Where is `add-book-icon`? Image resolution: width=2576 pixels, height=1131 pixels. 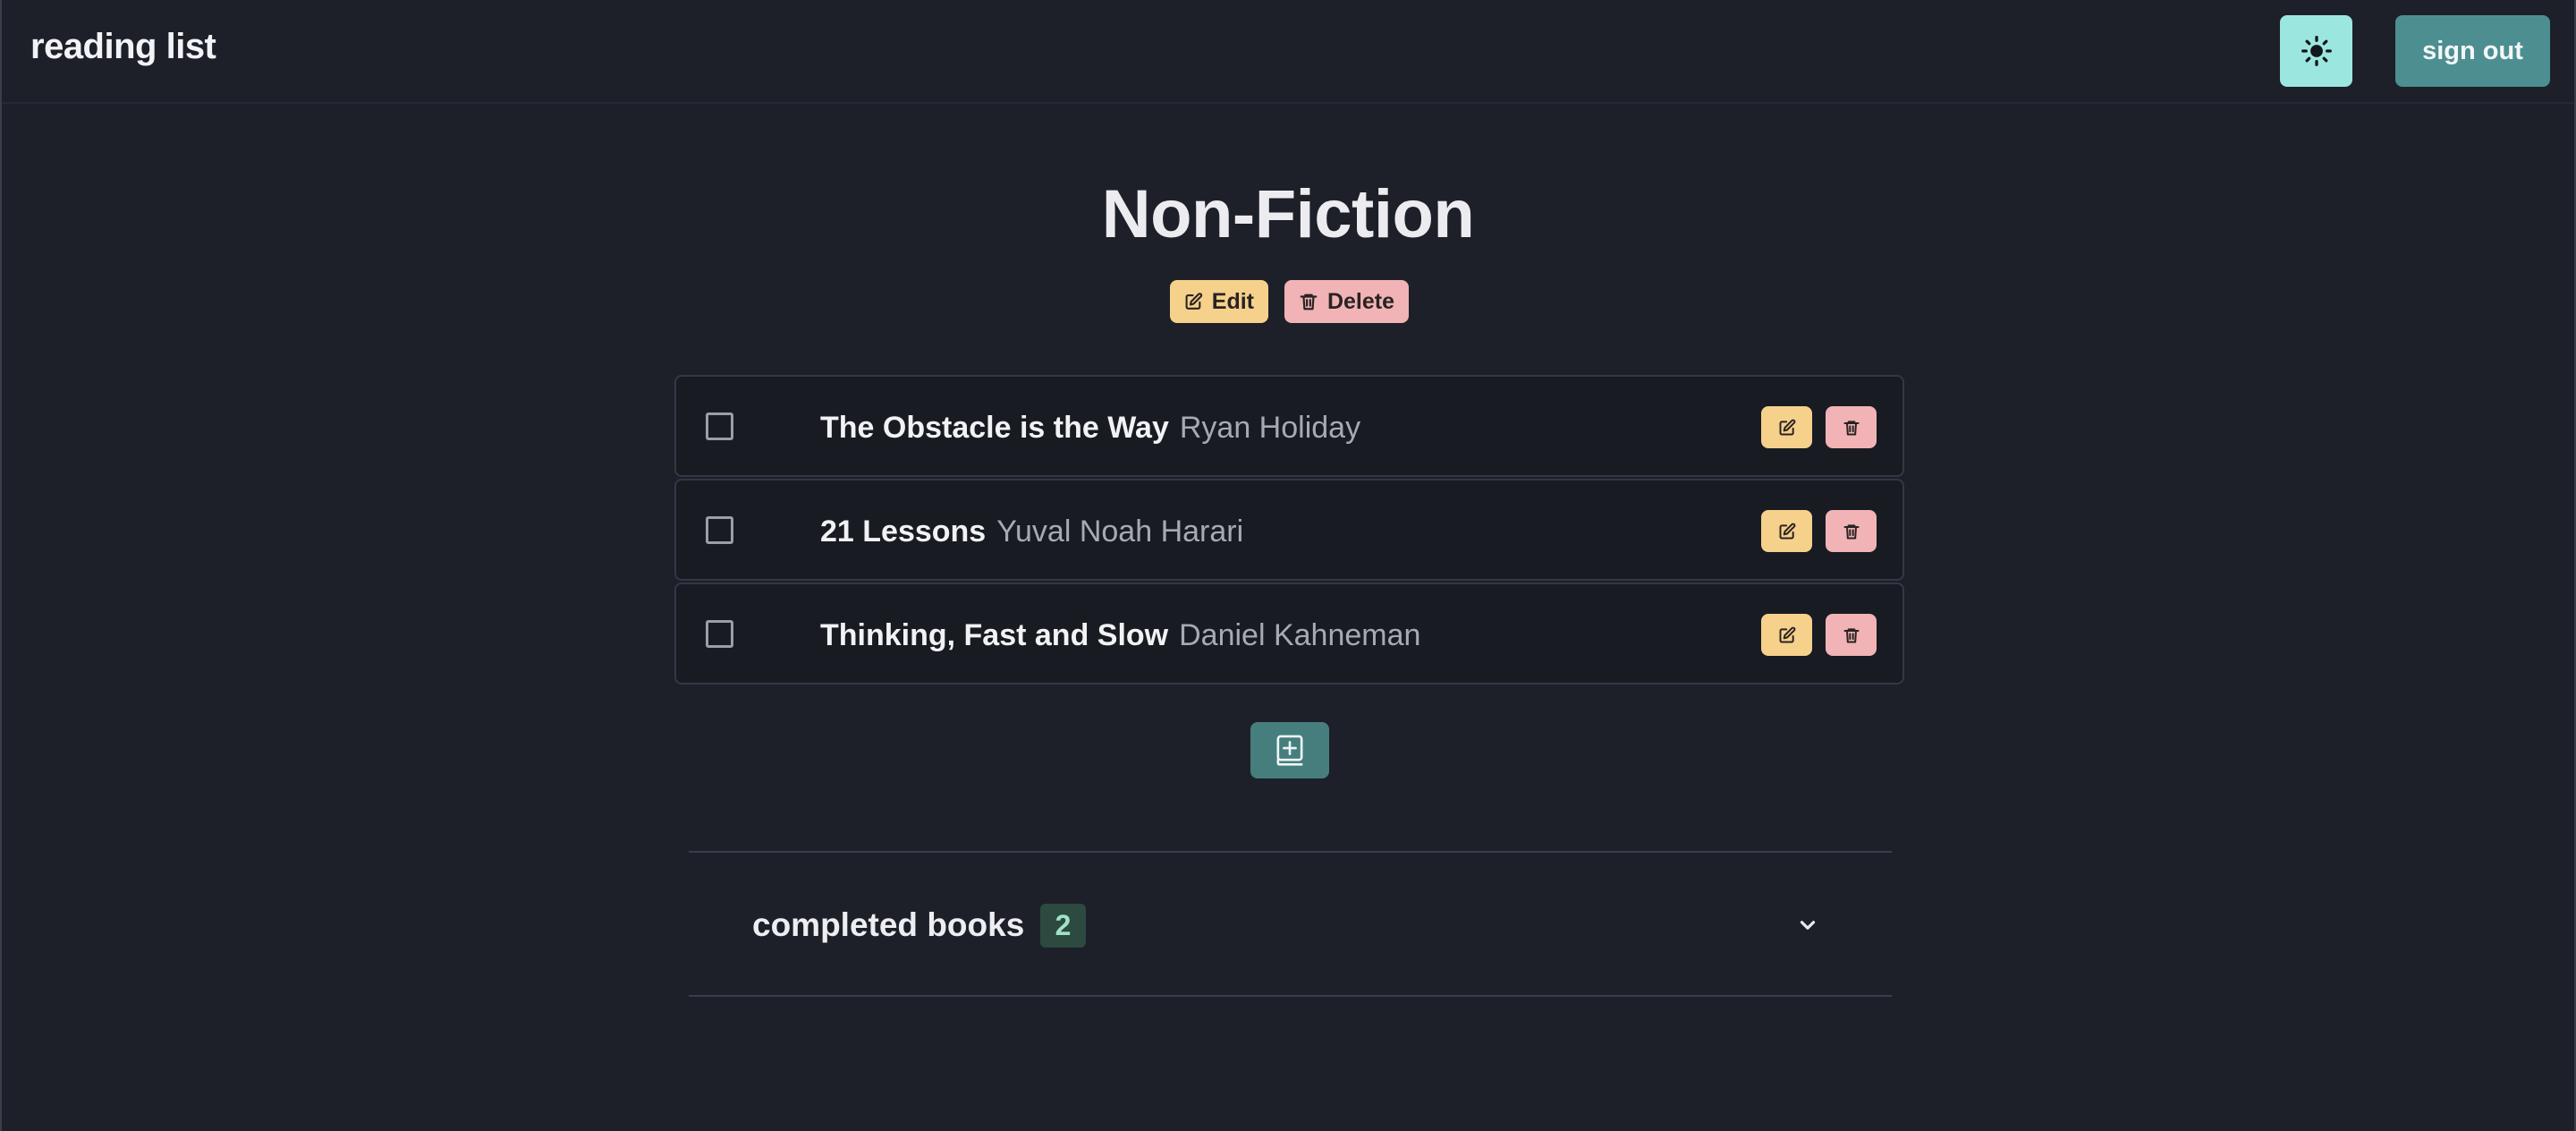
add-book-icon is located at coordinates (1289, 750).